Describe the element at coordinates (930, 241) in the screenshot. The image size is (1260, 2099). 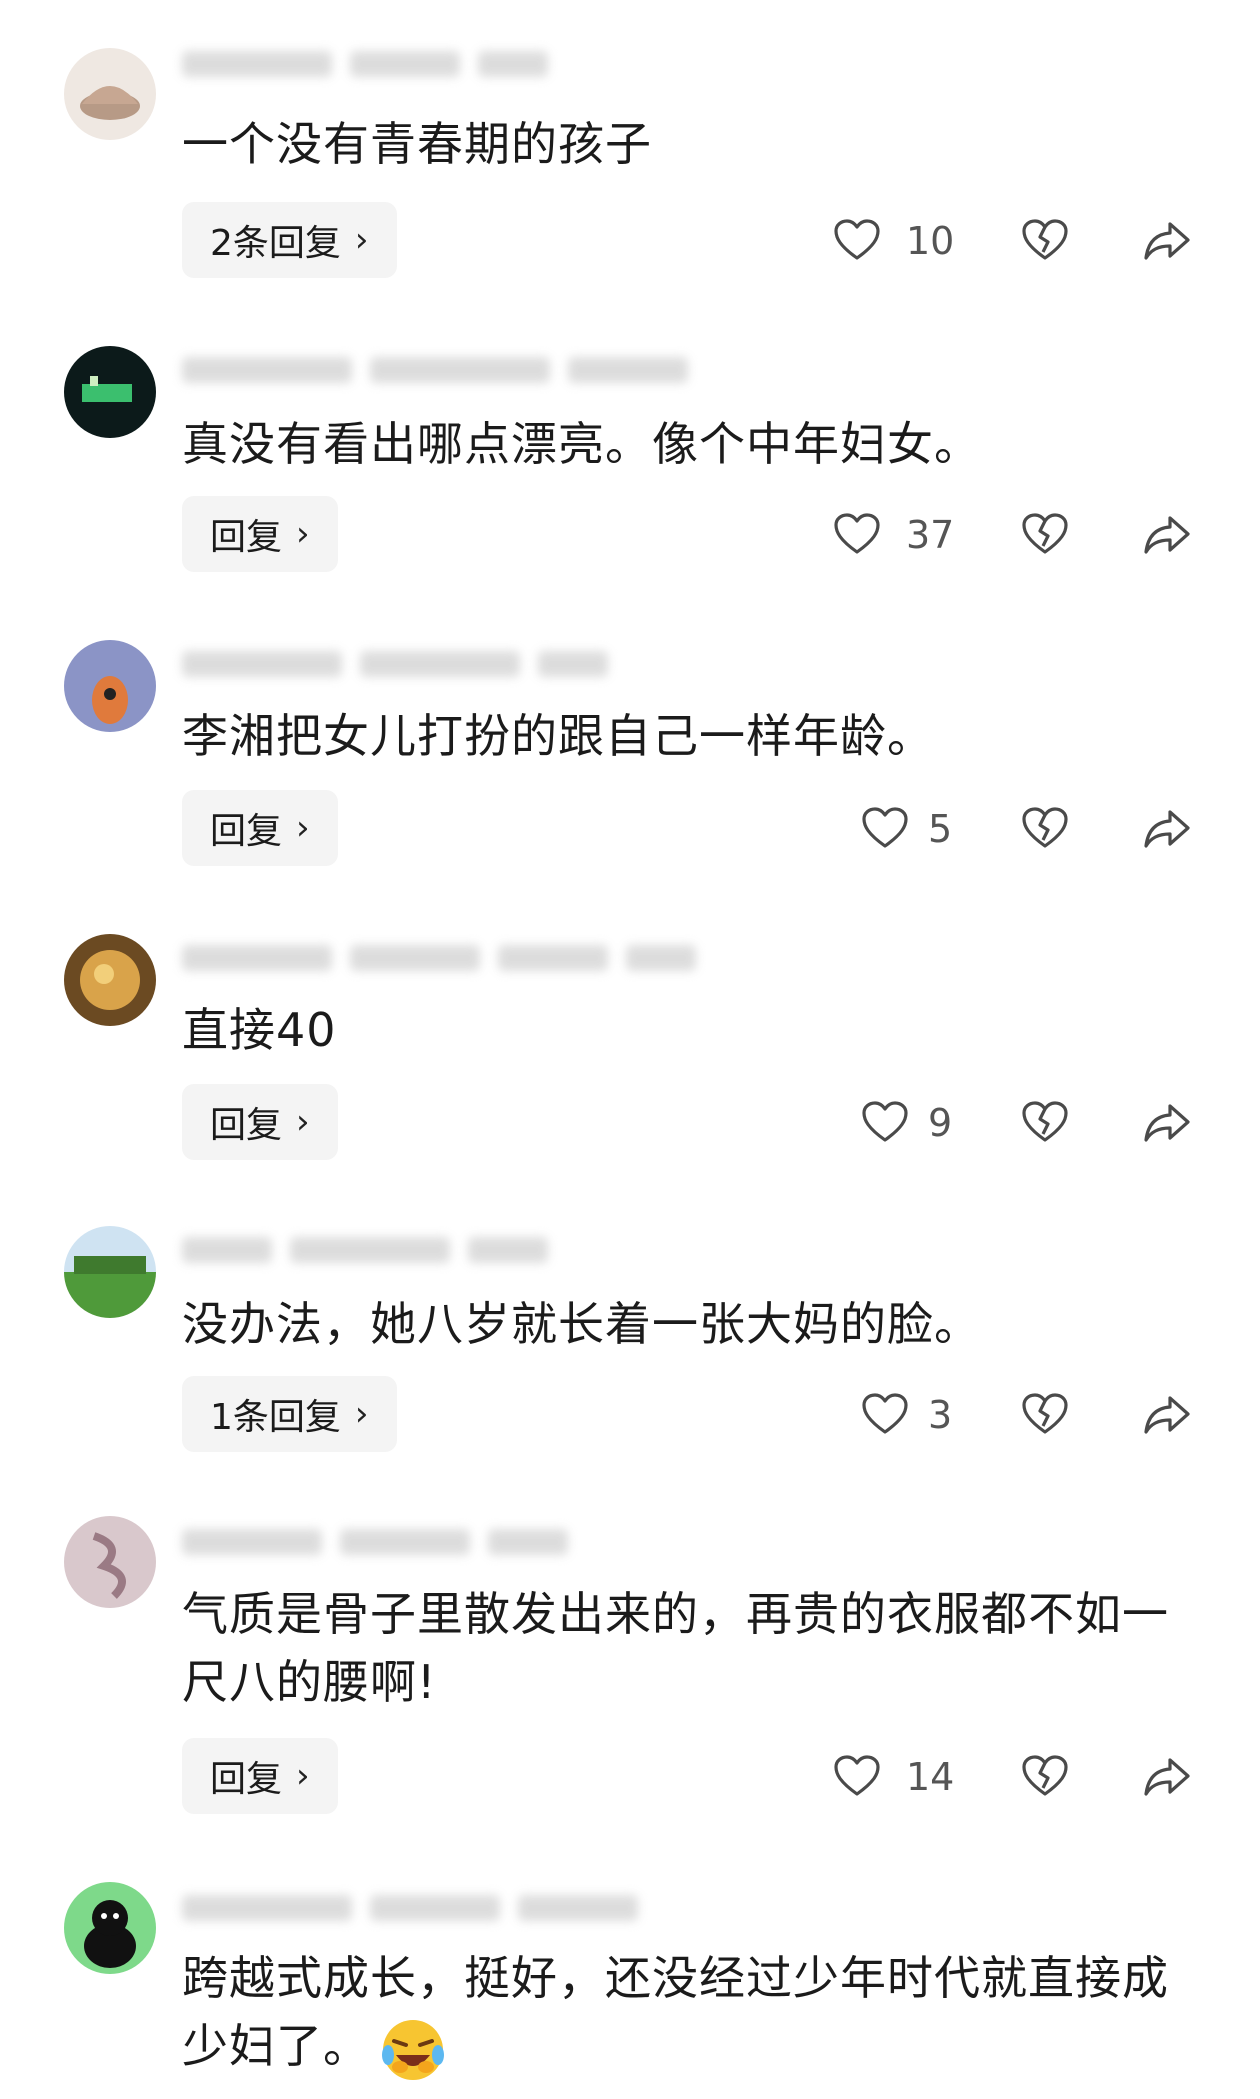
I see `like-count: 10` at that location.